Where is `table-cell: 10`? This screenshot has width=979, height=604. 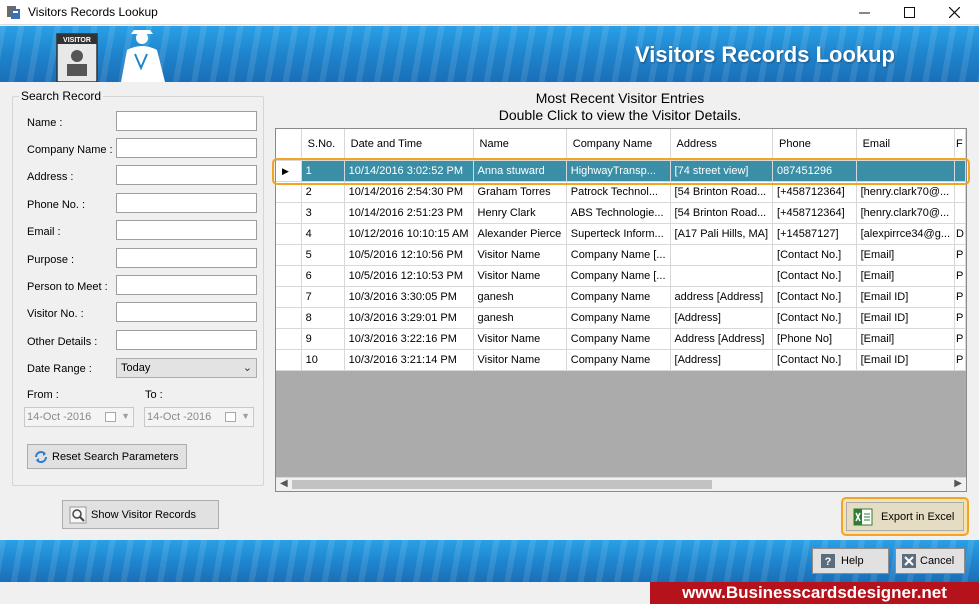 table-cell: 10 is located at coordinates (323, 360).